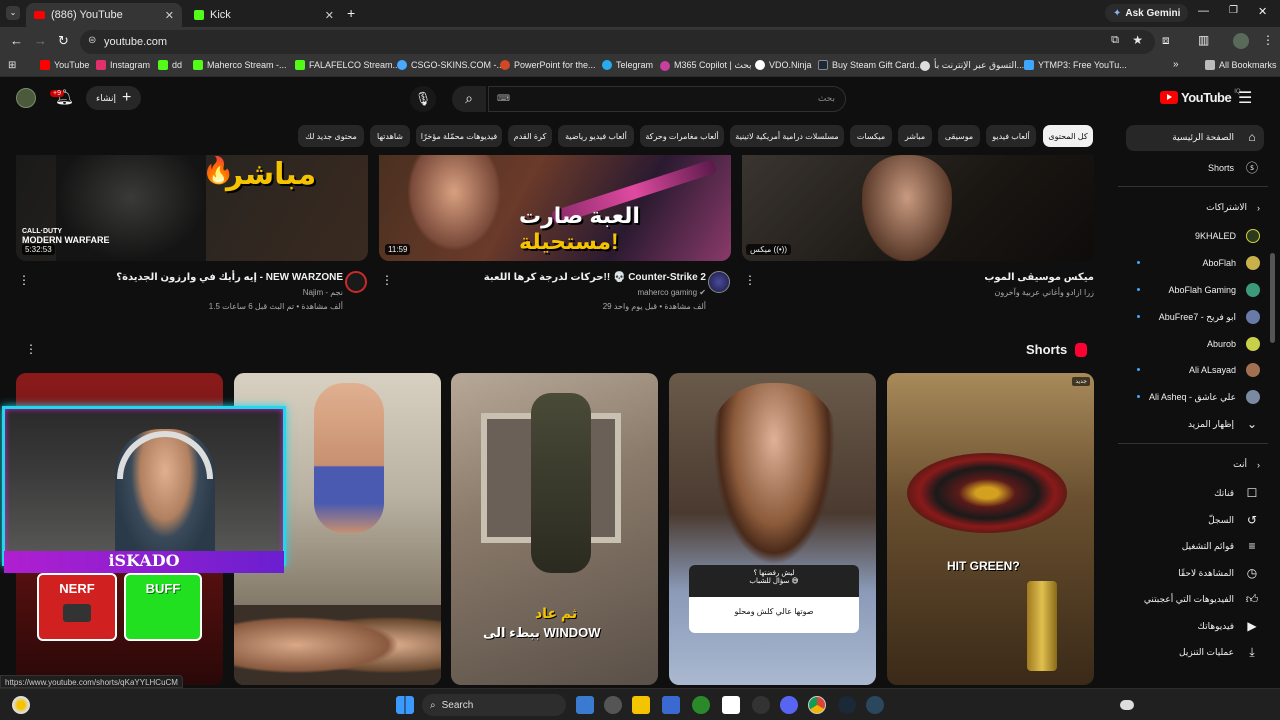  What do you see at coordinates (641, 705) in the screenshot?
I see `file-explorer-icon` at bounding box center [641, 705].